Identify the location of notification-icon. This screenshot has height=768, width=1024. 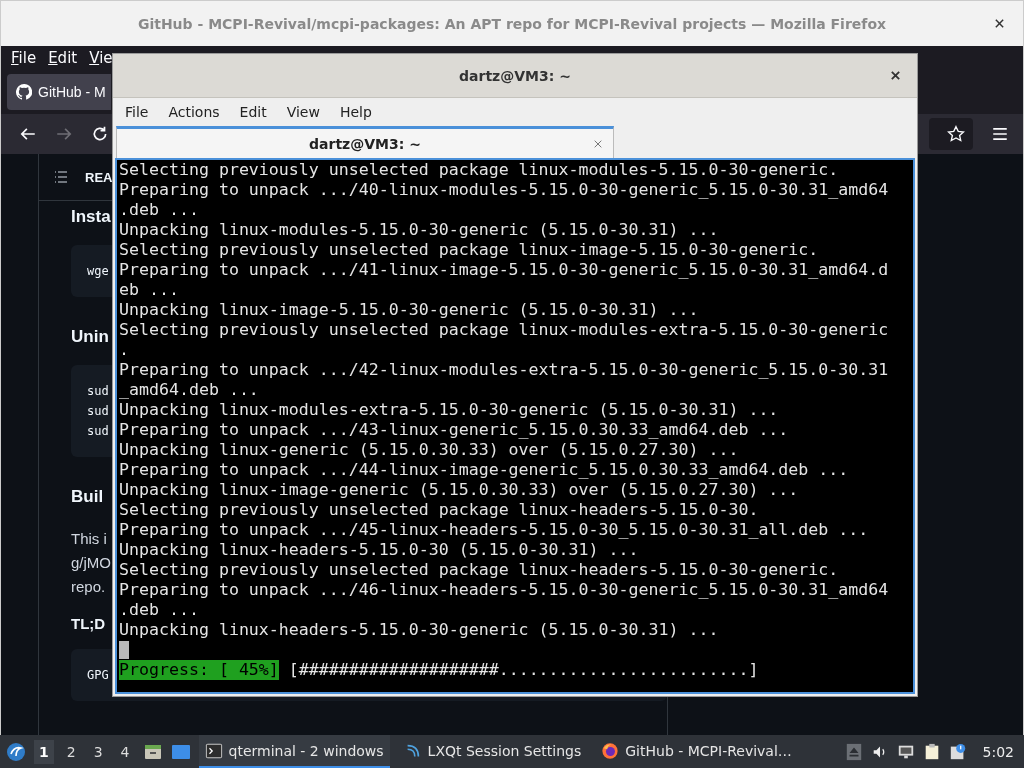
(957, 751).